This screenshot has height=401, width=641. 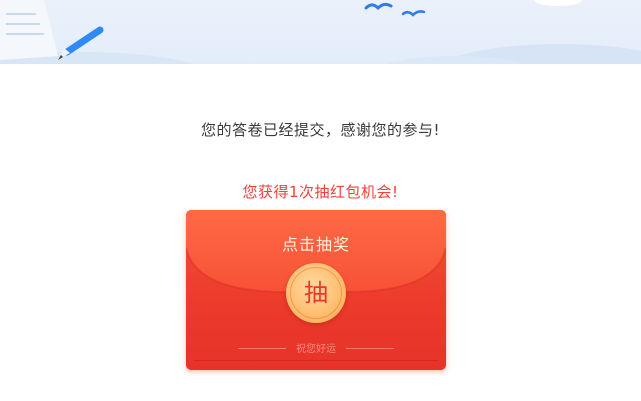 I want to click on submission-message: 您的答卷已经提交，感谢您的参与!, so click(x=320, y=130).